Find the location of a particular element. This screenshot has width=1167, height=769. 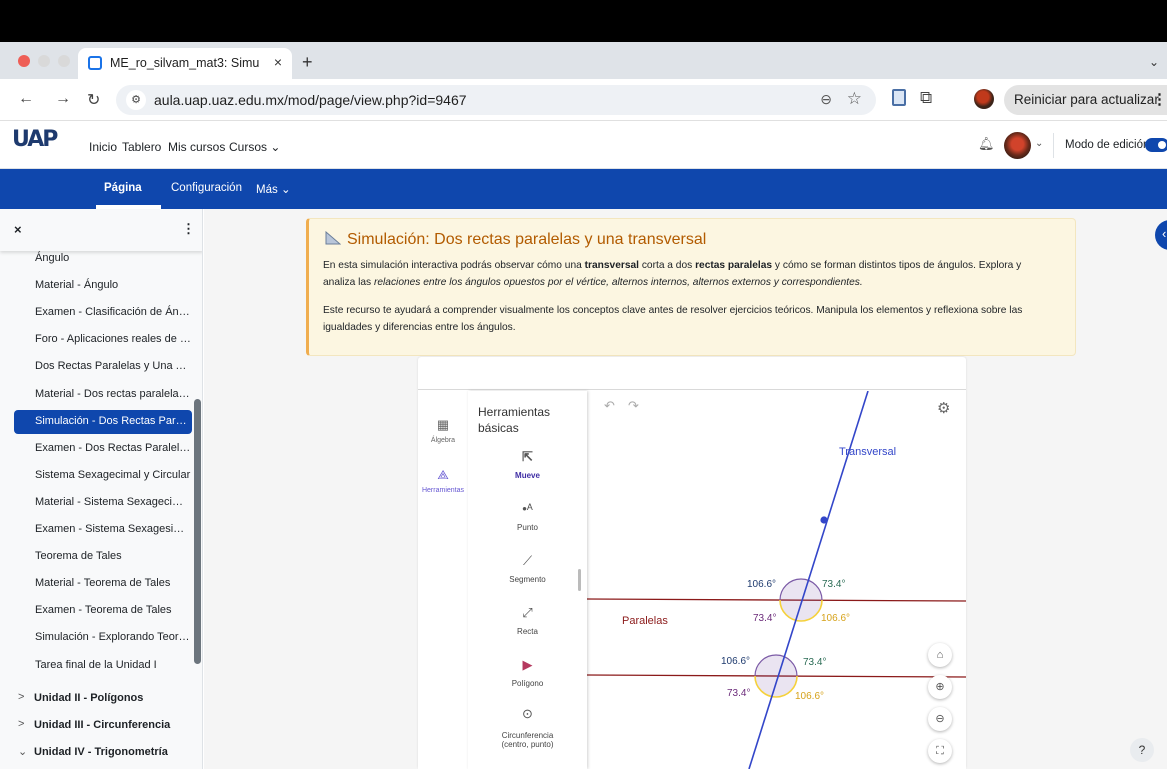

tab-title: ME_ro_silvam_mat3: Simulac is located at coordinates (185, 63).